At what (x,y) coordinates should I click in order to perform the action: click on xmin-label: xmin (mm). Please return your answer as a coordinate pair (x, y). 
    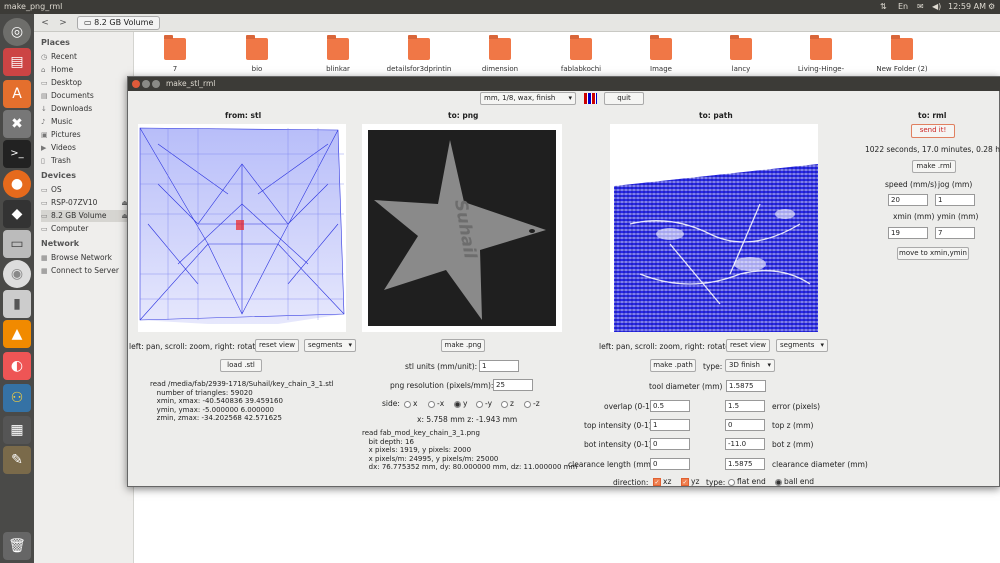
    Looking at the image, I should click on (914, 216).